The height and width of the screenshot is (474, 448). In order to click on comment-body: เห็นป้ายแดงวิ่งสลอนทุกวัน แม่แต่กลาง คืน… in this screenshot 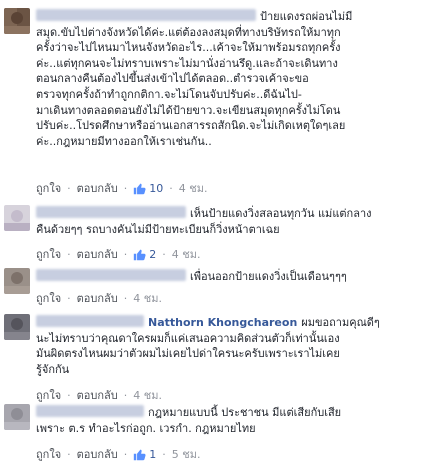, I will do `click(236, 221)`.